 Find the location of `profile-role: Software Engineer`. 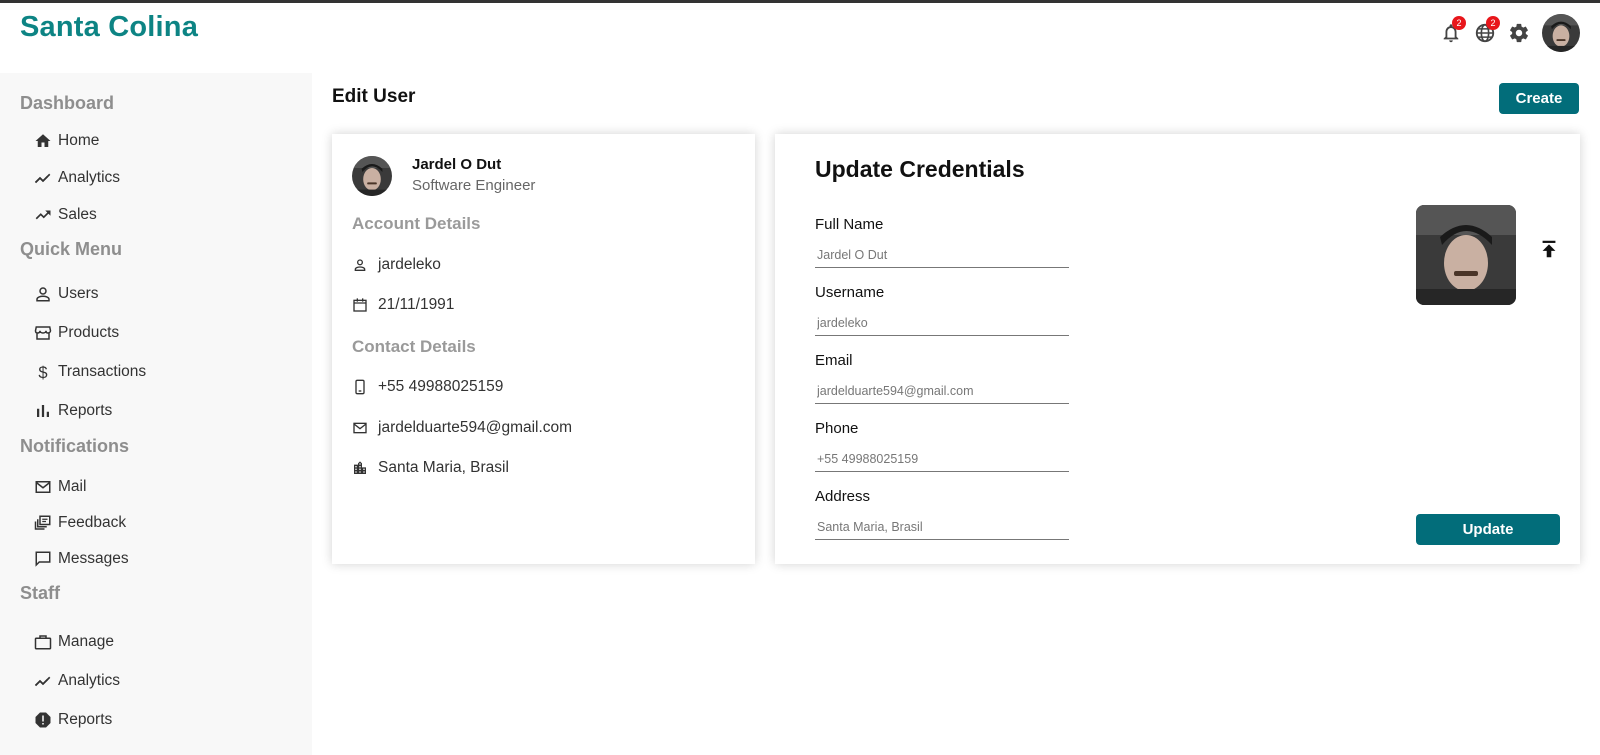

profile-role: Software Engineer is located at coordinates (474, 185).